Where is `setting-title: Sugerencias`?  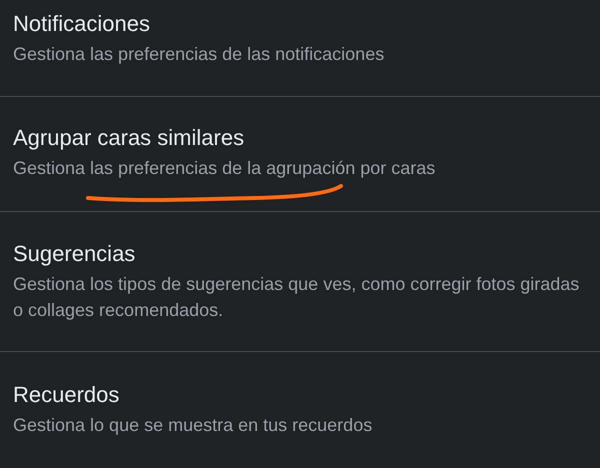 setting-title: Sugerencias is located at coordinates (300, 254).